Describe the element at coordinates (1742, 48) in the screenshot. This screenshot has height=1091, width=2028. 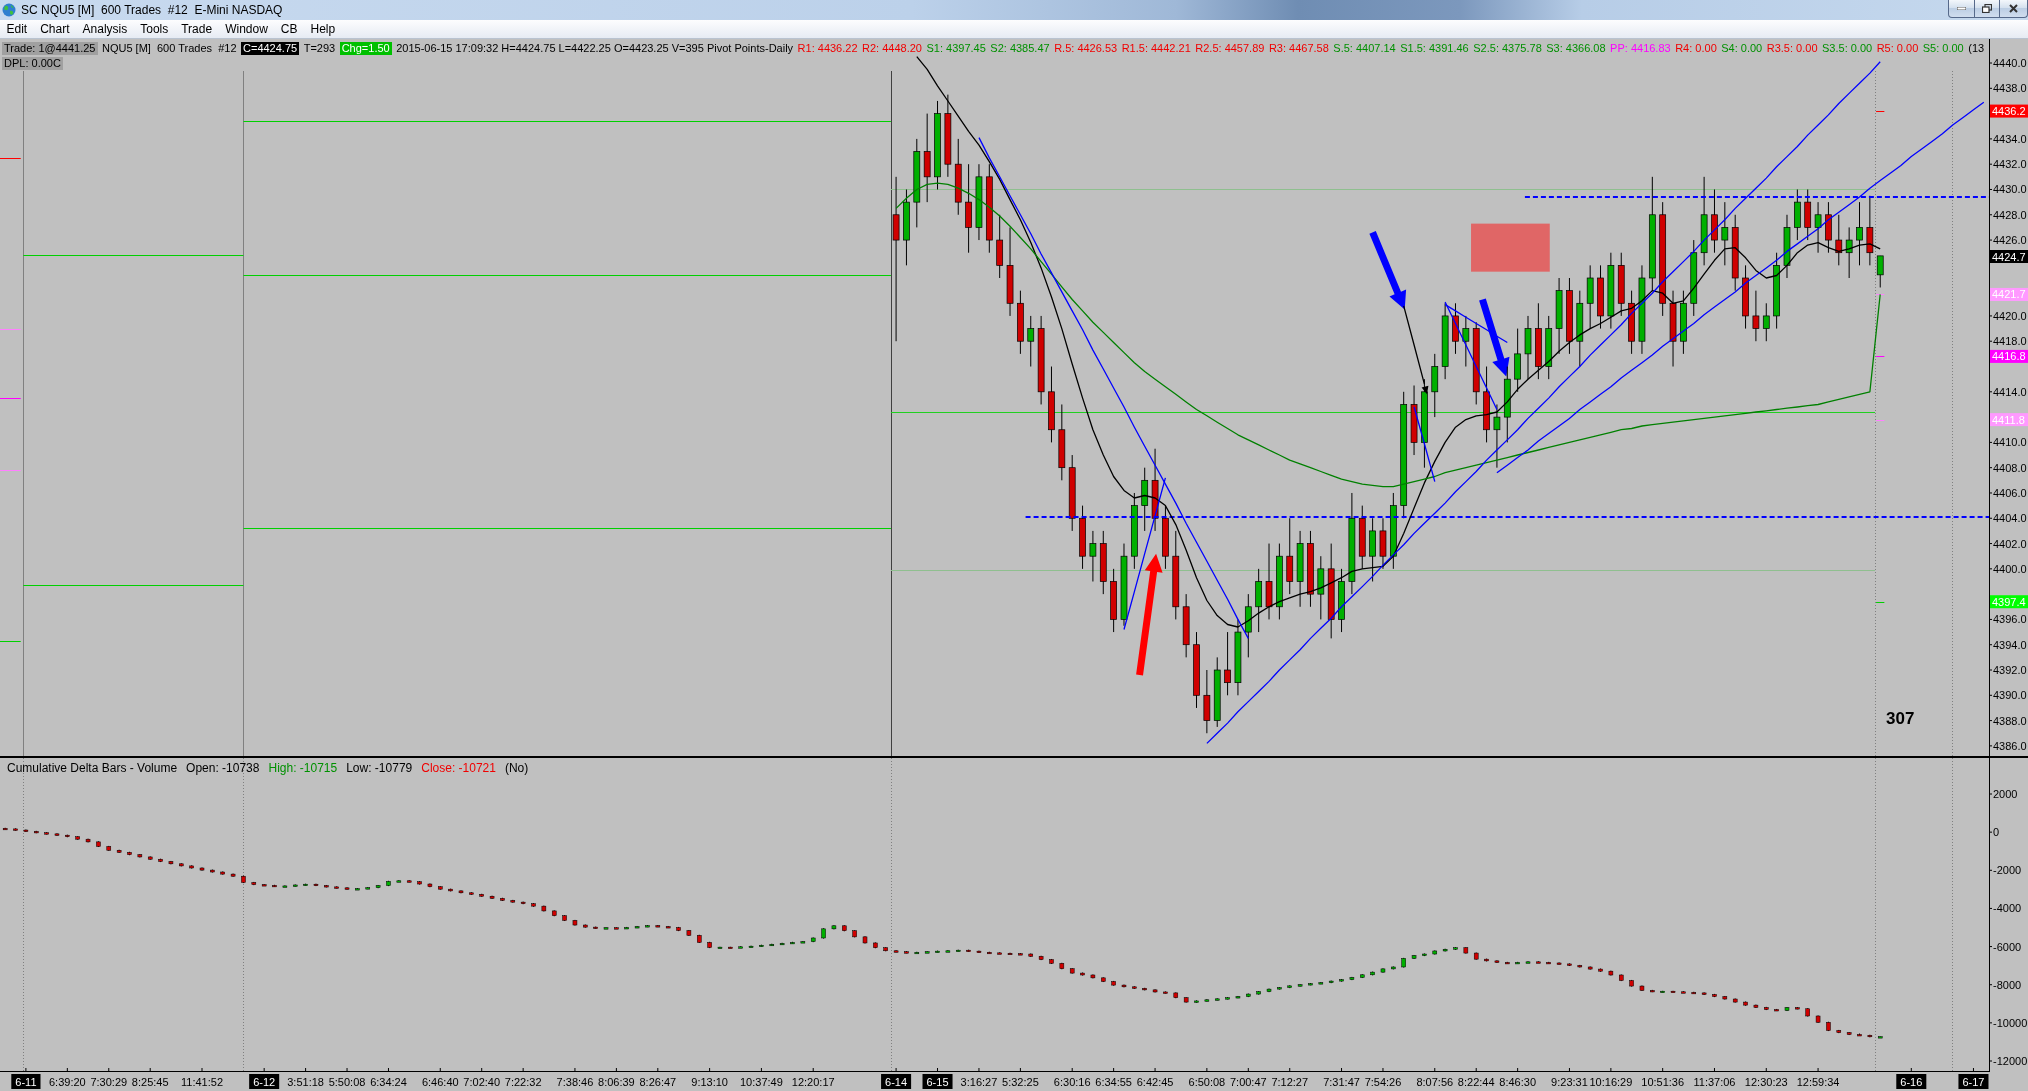
I see `info-text: S4: 0.00` at that location.